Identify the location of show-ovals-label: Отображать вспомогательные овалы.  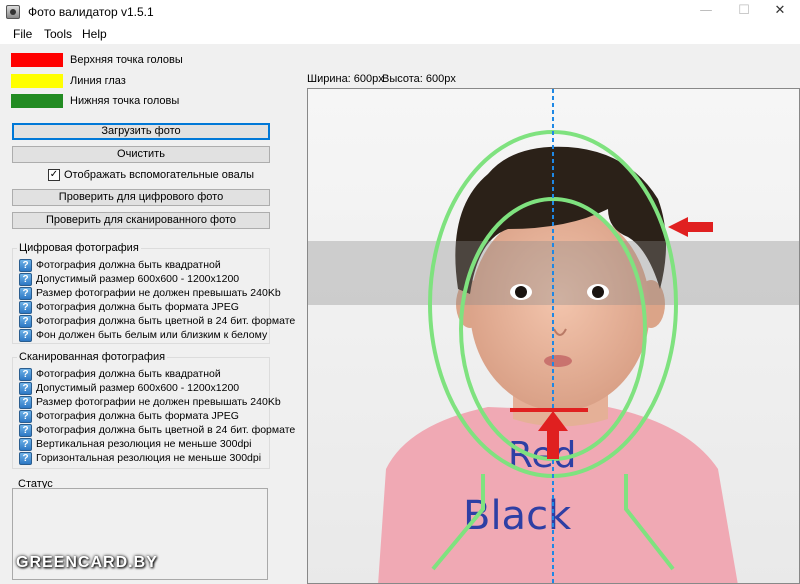
(159, 175).